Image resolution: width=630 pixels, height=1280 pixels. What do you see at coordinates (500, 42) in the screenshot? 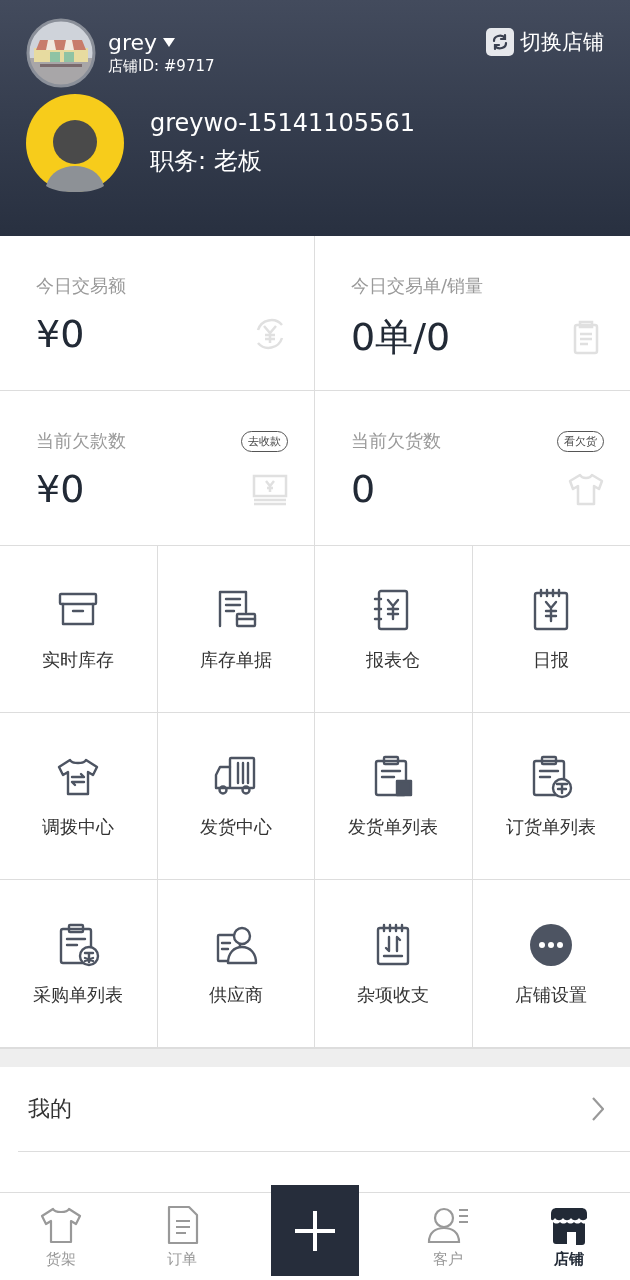
I see `switch-icon` at bounding box center [500, 42].